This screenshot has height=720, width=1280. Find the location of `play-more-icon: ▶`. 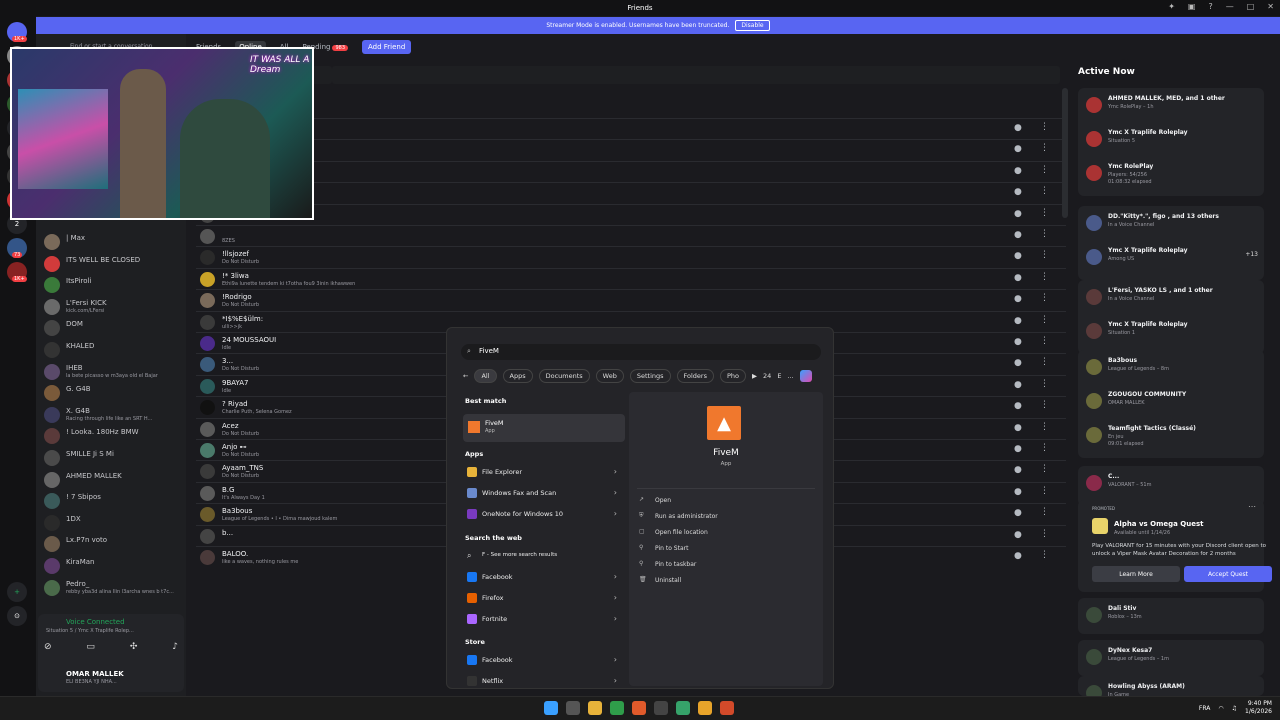

play-more-icon: ▶ is located at coordinates (754, 376).